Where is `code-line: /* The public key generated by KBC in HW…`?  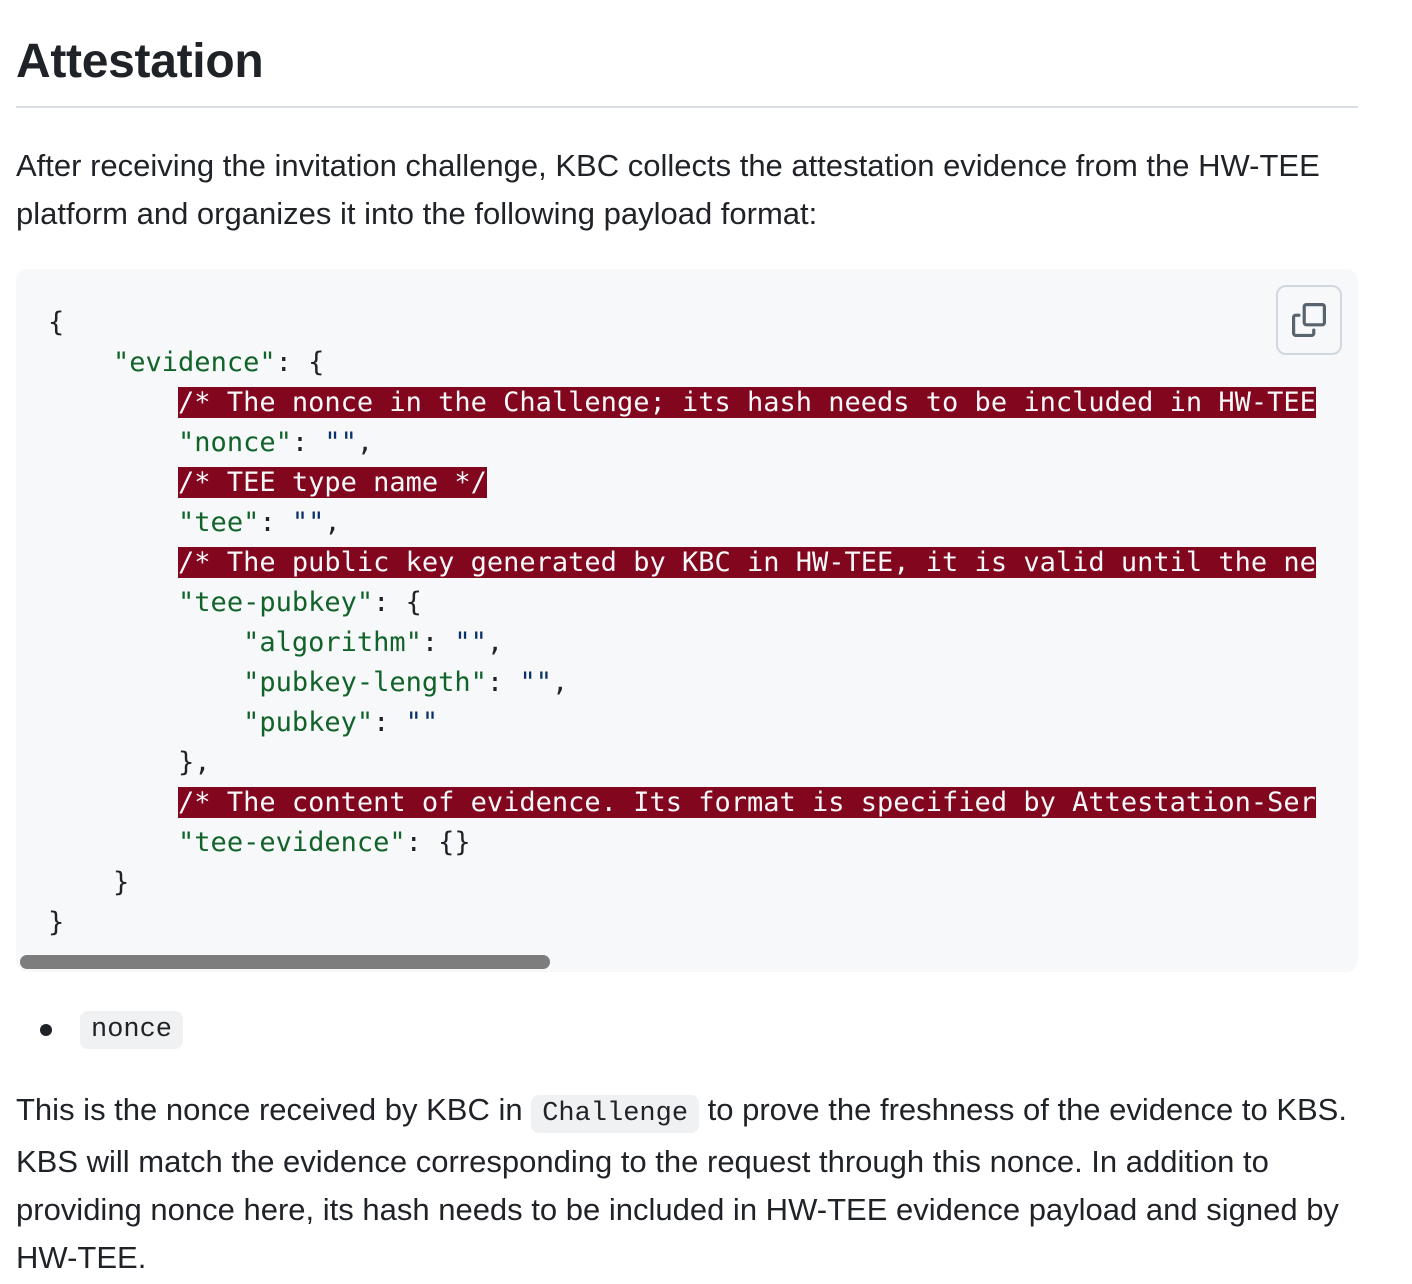 code-line: /* The public key generated by KBC in HW… is located at coordinates (703, 563).